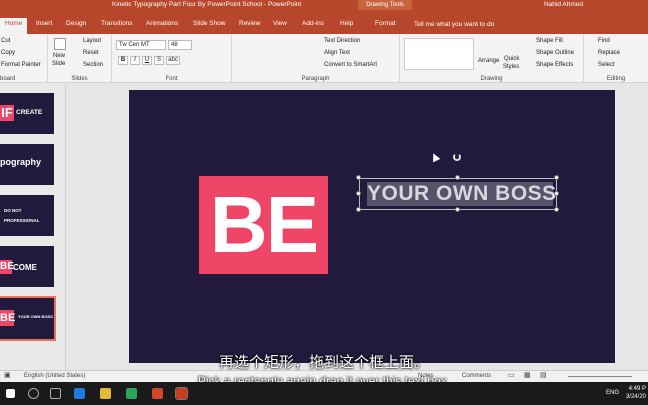 This screenshot has width=648, height=405. What do you see at coordinates (157, 393) in the screenshot?
I see `app-icon` at bounding box center [157, 393].